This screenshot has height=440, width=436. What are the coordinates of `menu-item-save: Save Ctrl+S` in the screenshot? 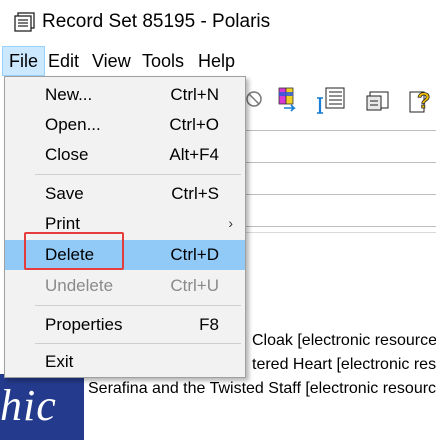 It's located at (125, 194).